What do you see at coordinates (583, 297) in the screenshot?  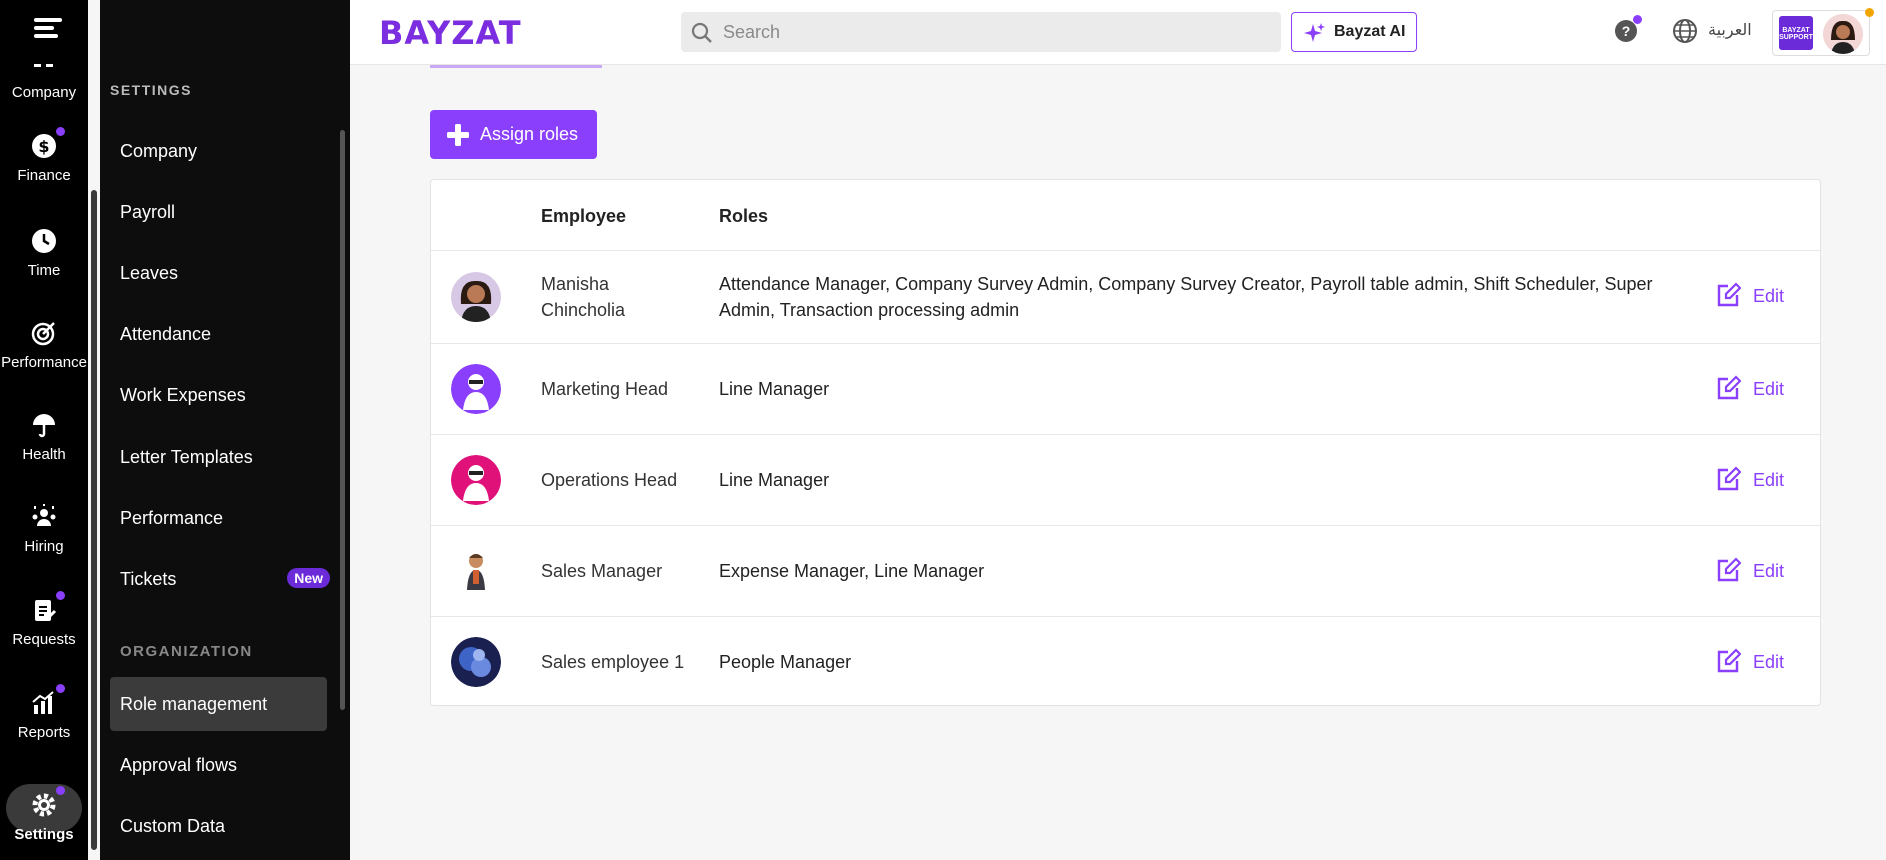 I see `employee-name: Manisha Chincholia` at bounding box center [583, 297].